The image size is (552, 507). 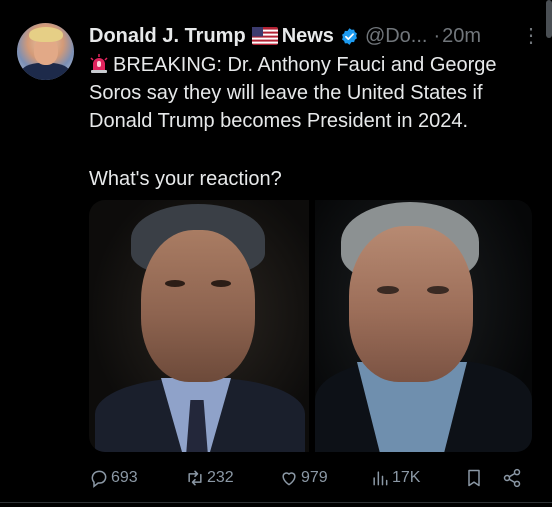 I want to click on tweet-timestamp: 20m, so click(x=461, y=36).